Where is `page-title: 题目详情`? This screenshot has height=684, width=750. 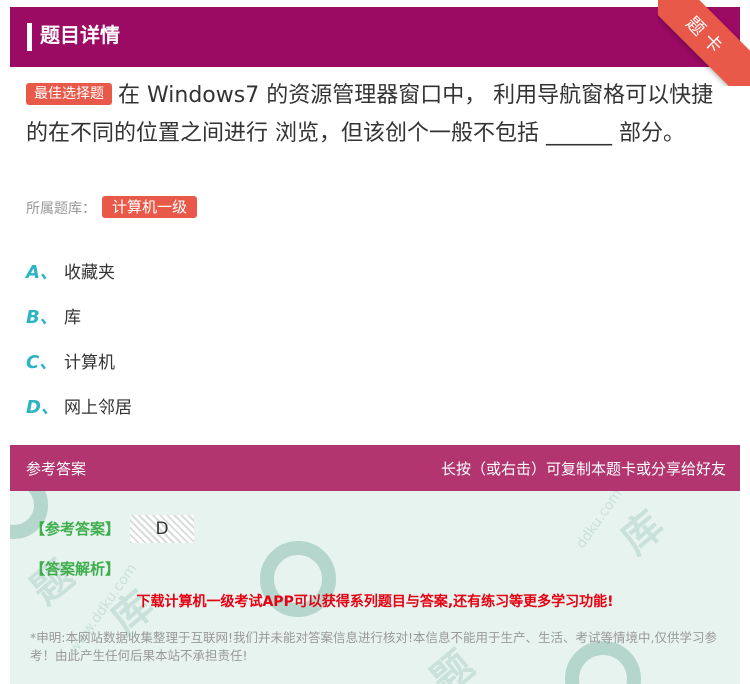 page-title: 题目详情 is located at coordinates (80, 35).